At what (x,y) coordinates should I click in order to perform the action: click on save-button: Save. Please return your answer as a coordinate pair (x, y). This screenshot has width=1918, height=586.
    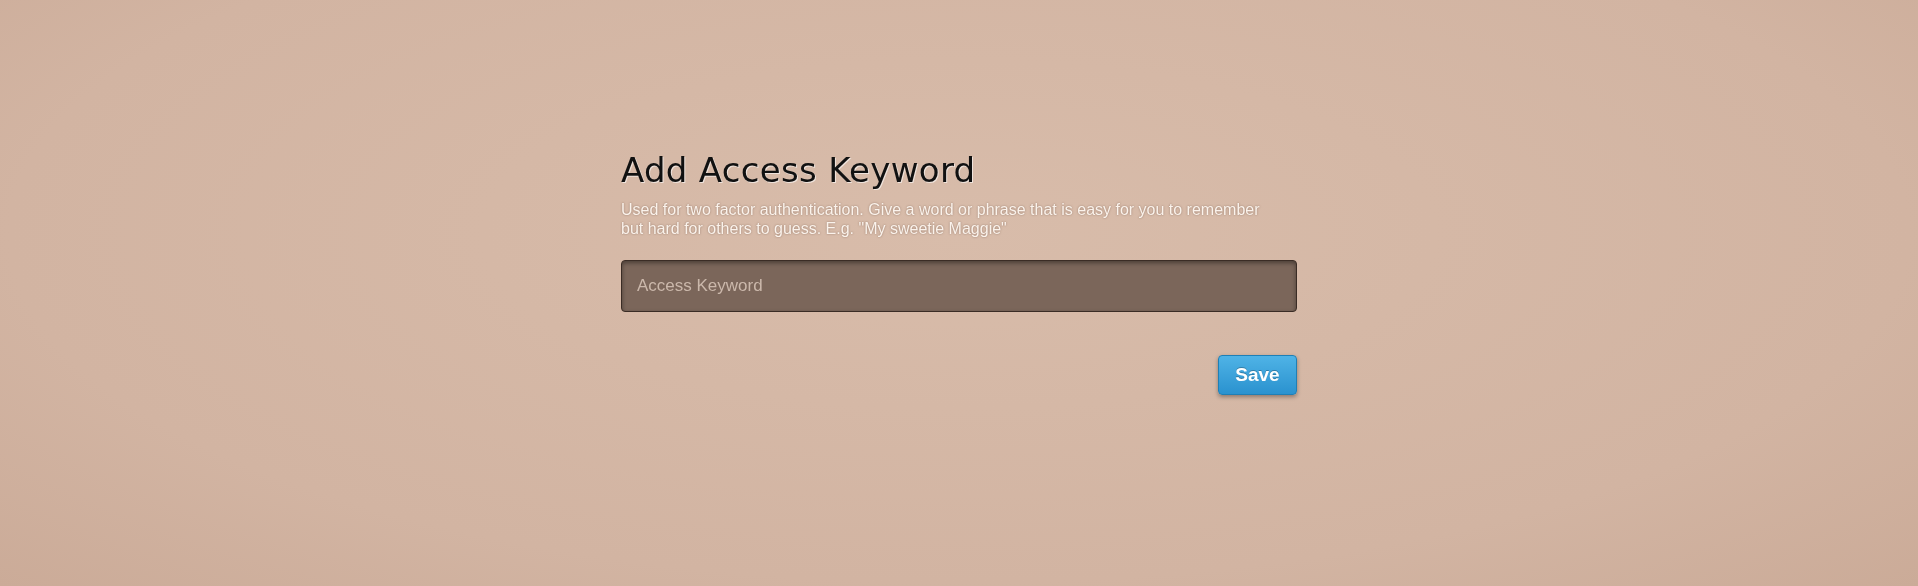
    Looking at the image, I should click on (1257, 375).